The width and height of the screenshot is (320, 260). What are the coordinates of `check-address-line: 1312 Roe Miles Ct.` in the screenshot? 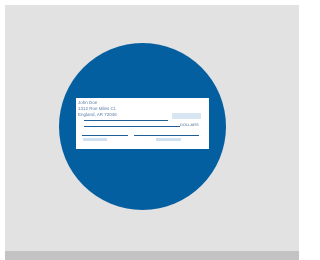 It's located at (97, 108).